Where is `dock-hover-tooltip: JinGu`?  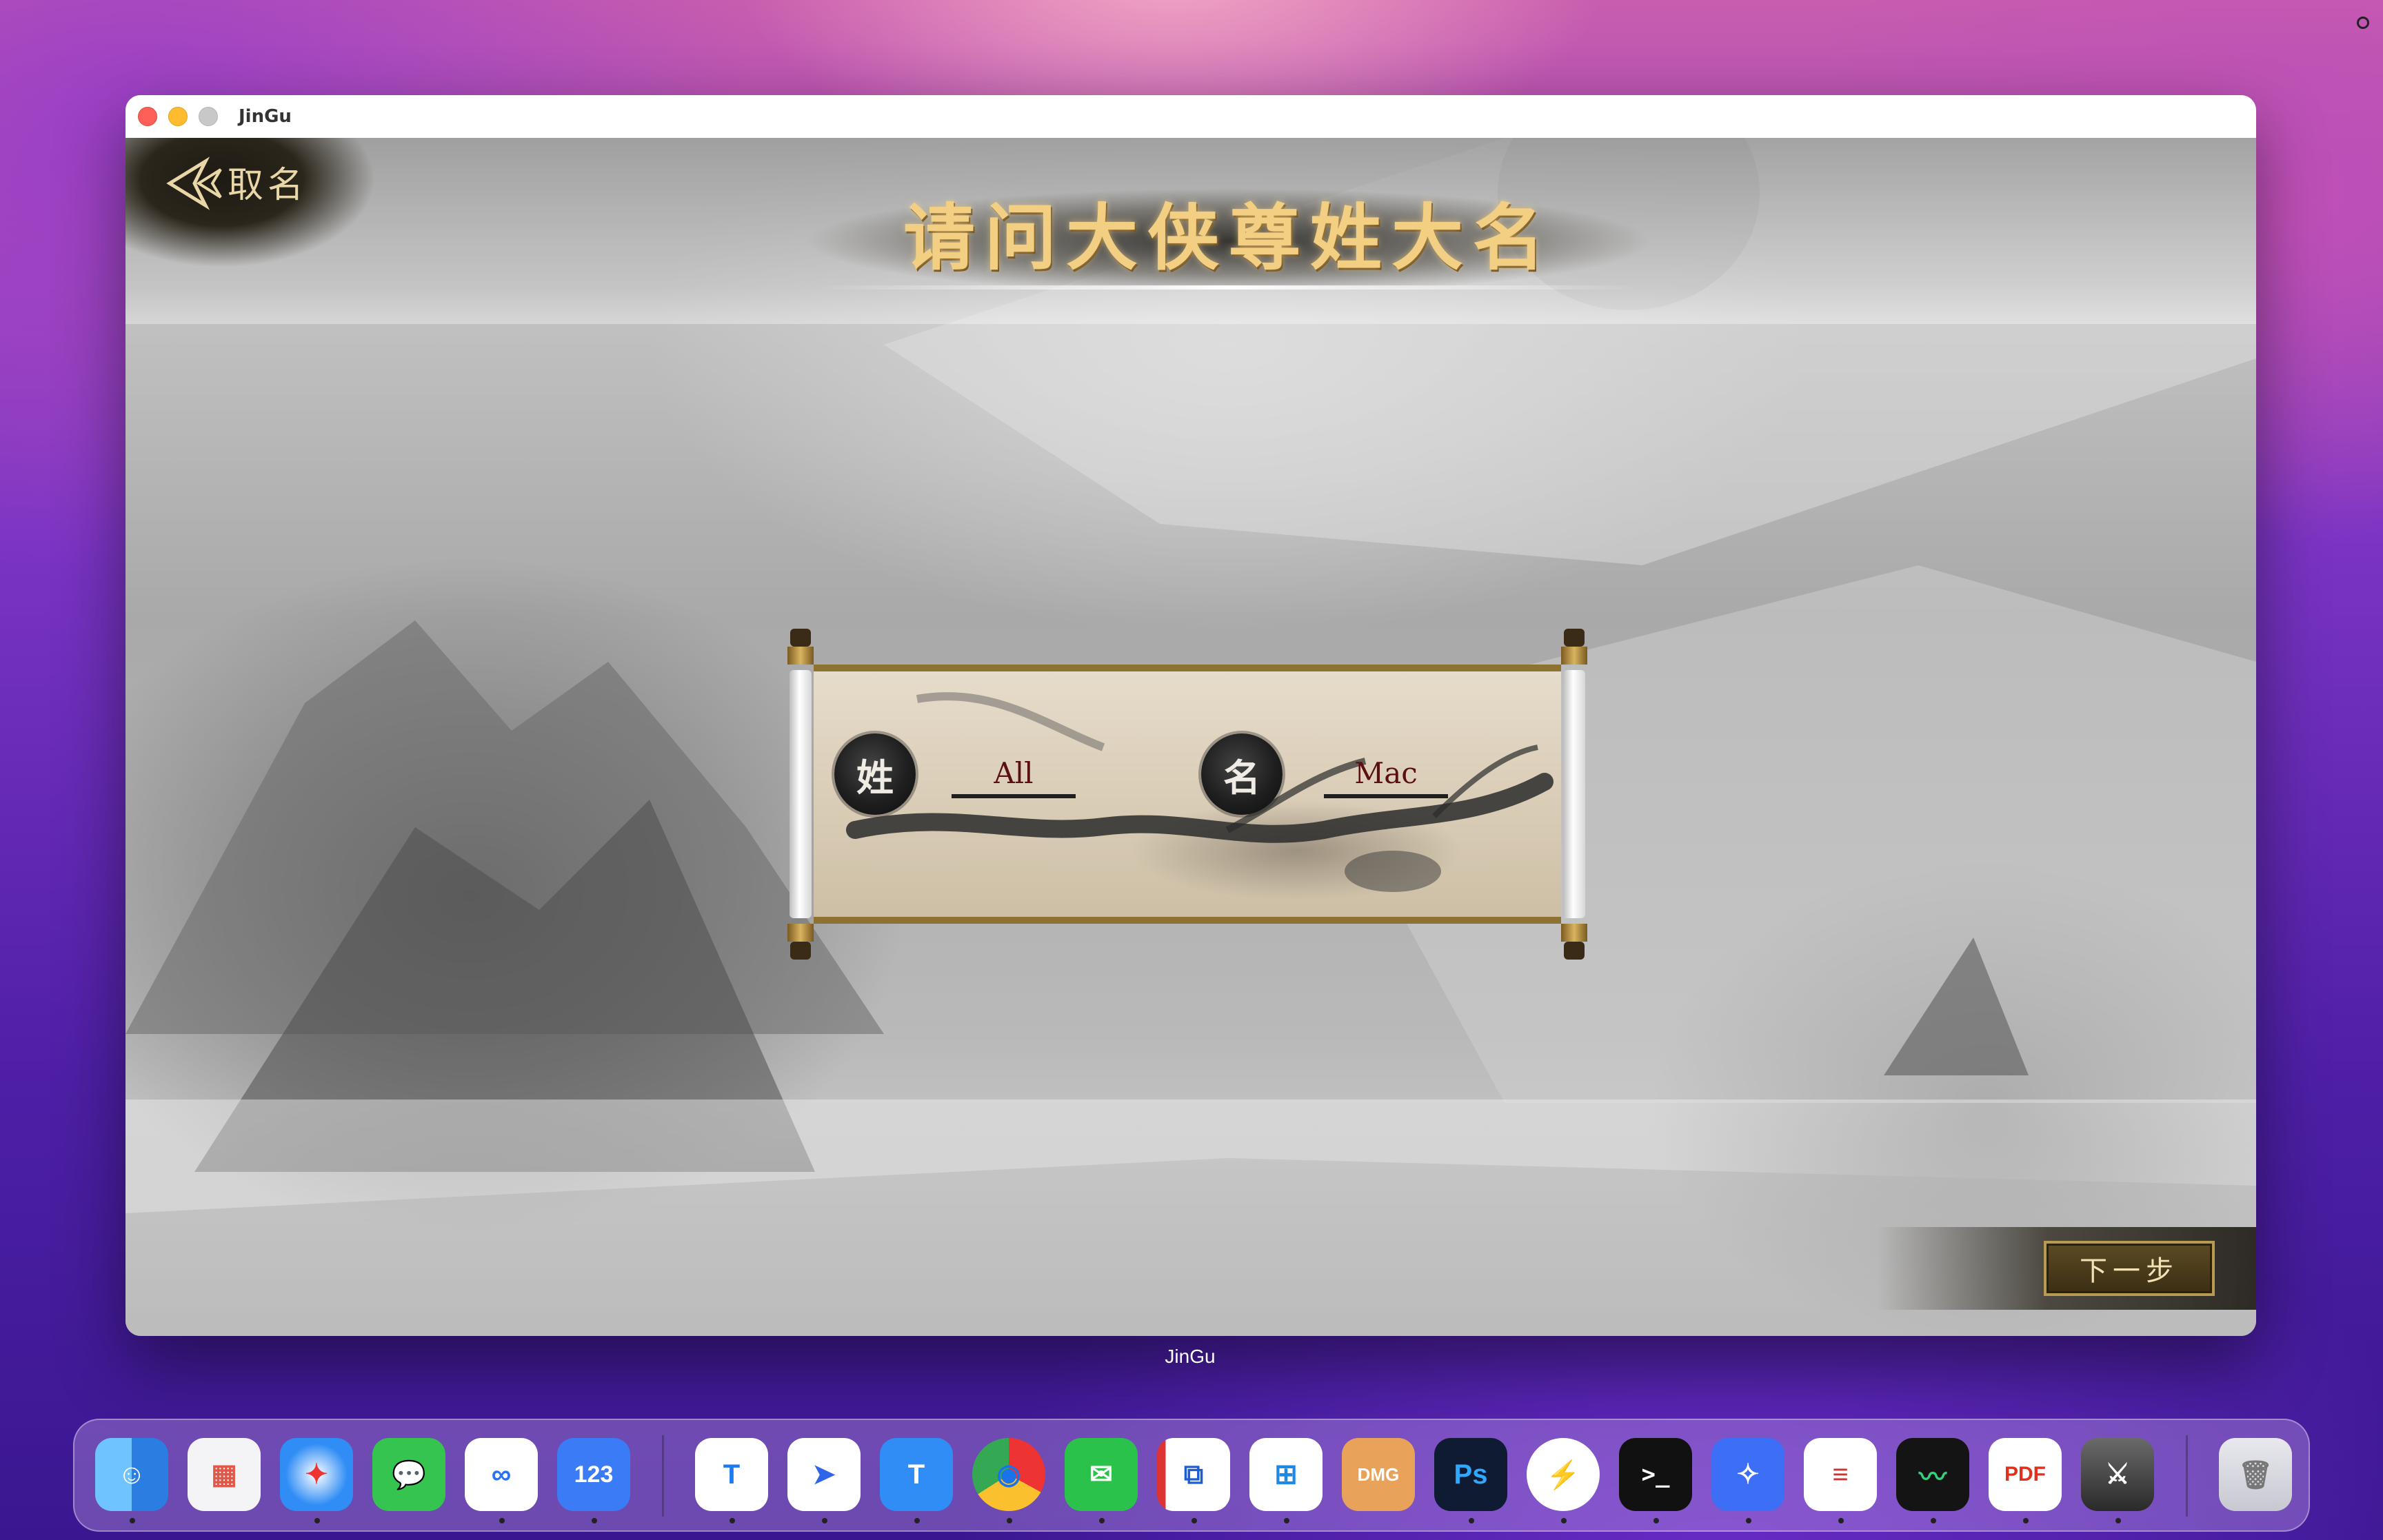 dock-hover-tooltip: JinGu is located at coordinates (1190, 1357).